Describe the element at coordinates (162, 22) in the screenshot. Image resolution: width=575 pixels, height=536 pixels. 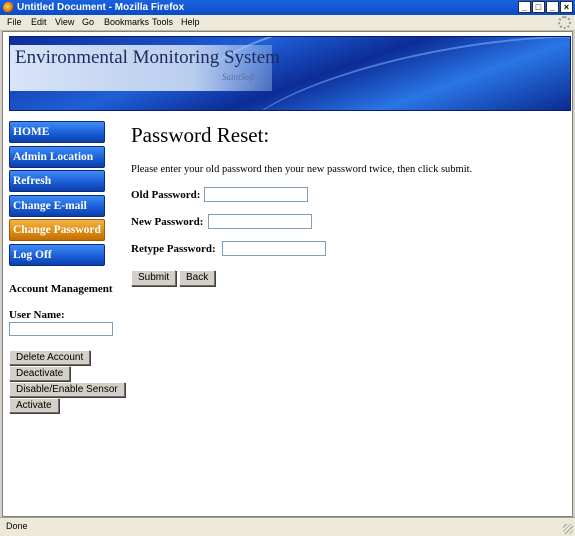
I see `menu-tools: Tools` at that location.